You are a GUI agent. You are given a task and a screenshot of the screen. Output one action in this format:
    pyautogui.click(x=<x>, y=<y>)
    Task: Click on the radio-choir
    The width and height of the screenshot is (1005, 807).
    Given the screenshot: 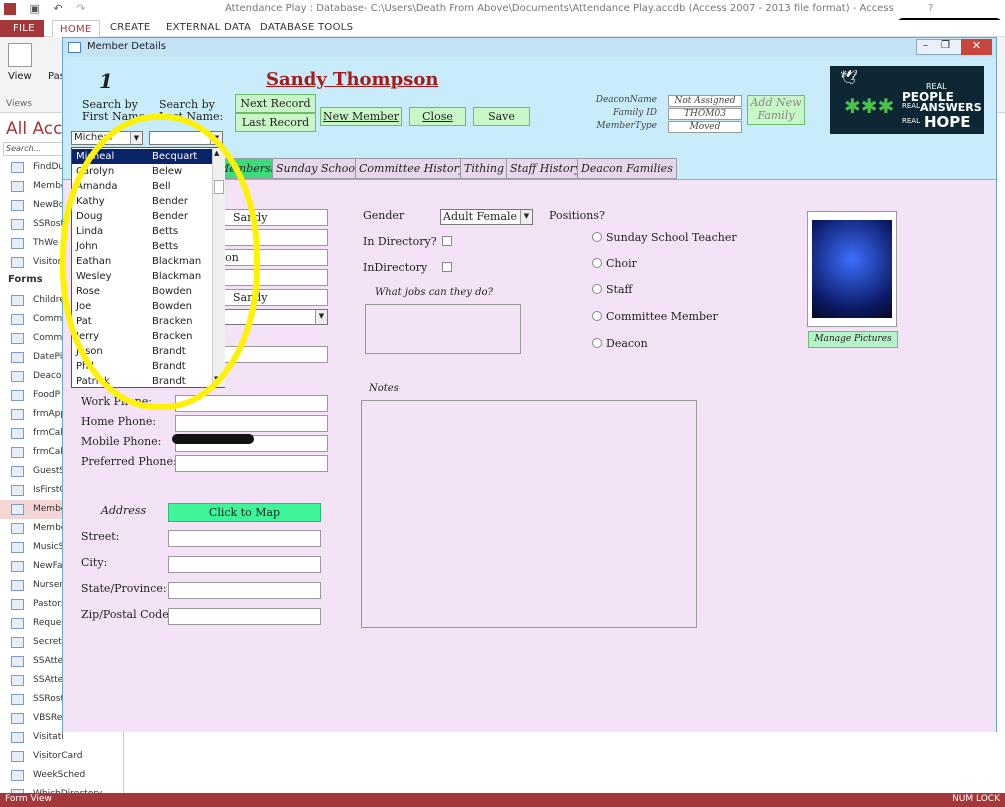 What is the action you would take?
    pyautogui.click(x=597, y=263)
    